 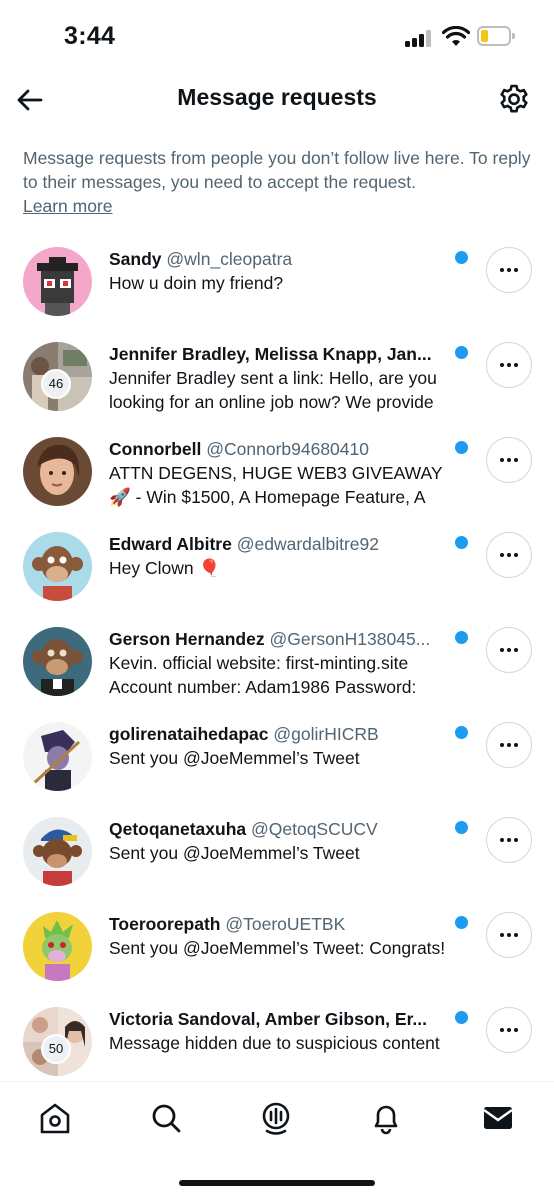 What do you see at coordinates (287, 449) in the screenshot?
I see `sender-handle: @Connorb94680410` at bounding box center [287, 449].